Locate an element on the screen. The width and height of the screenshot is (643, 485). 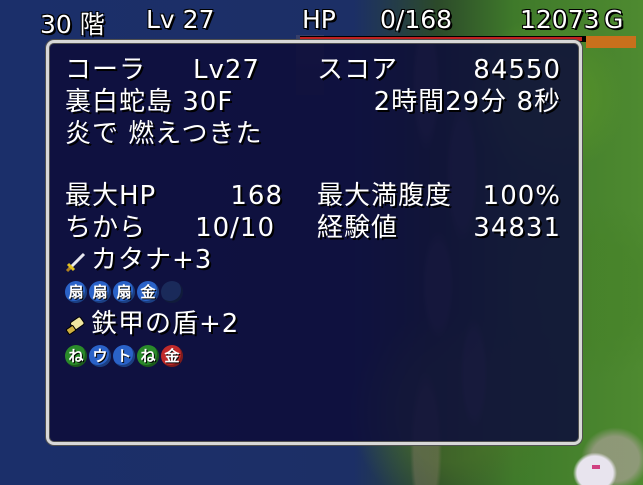
floor-indicator: 30 階 is located at coordinates (72, 24).